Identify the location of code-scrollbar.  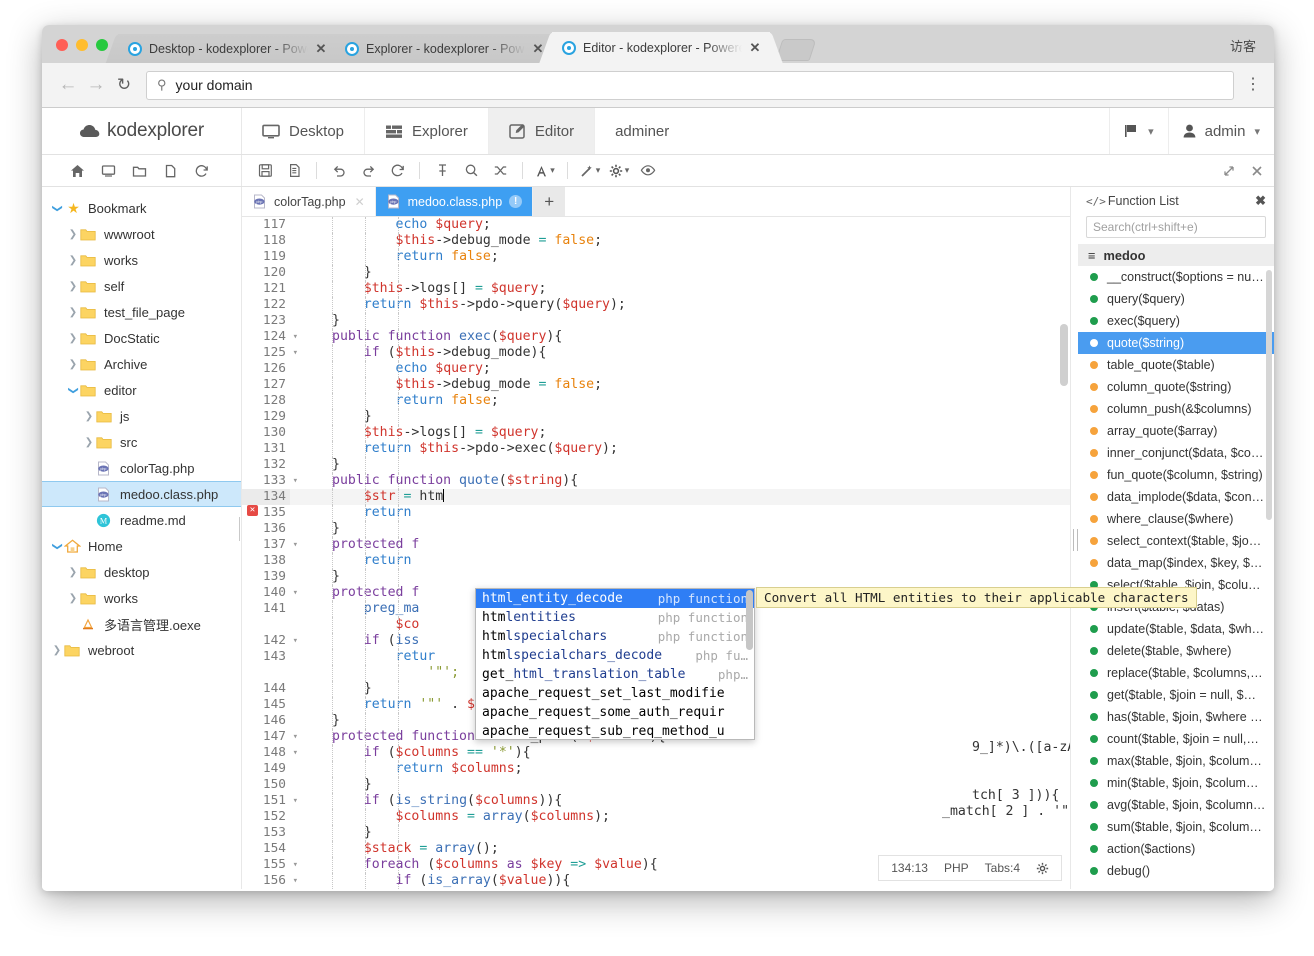
(1064, 553).